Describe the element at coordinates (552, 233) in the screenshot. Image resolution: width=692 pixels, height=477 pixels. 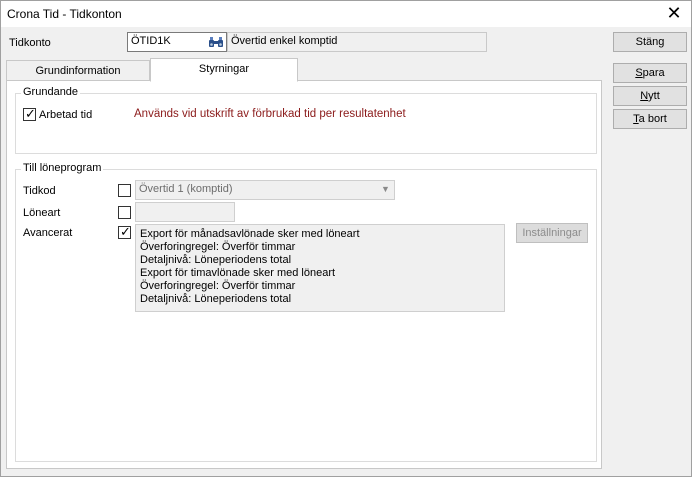
I see `installningar-button: Inställningar` at that location.